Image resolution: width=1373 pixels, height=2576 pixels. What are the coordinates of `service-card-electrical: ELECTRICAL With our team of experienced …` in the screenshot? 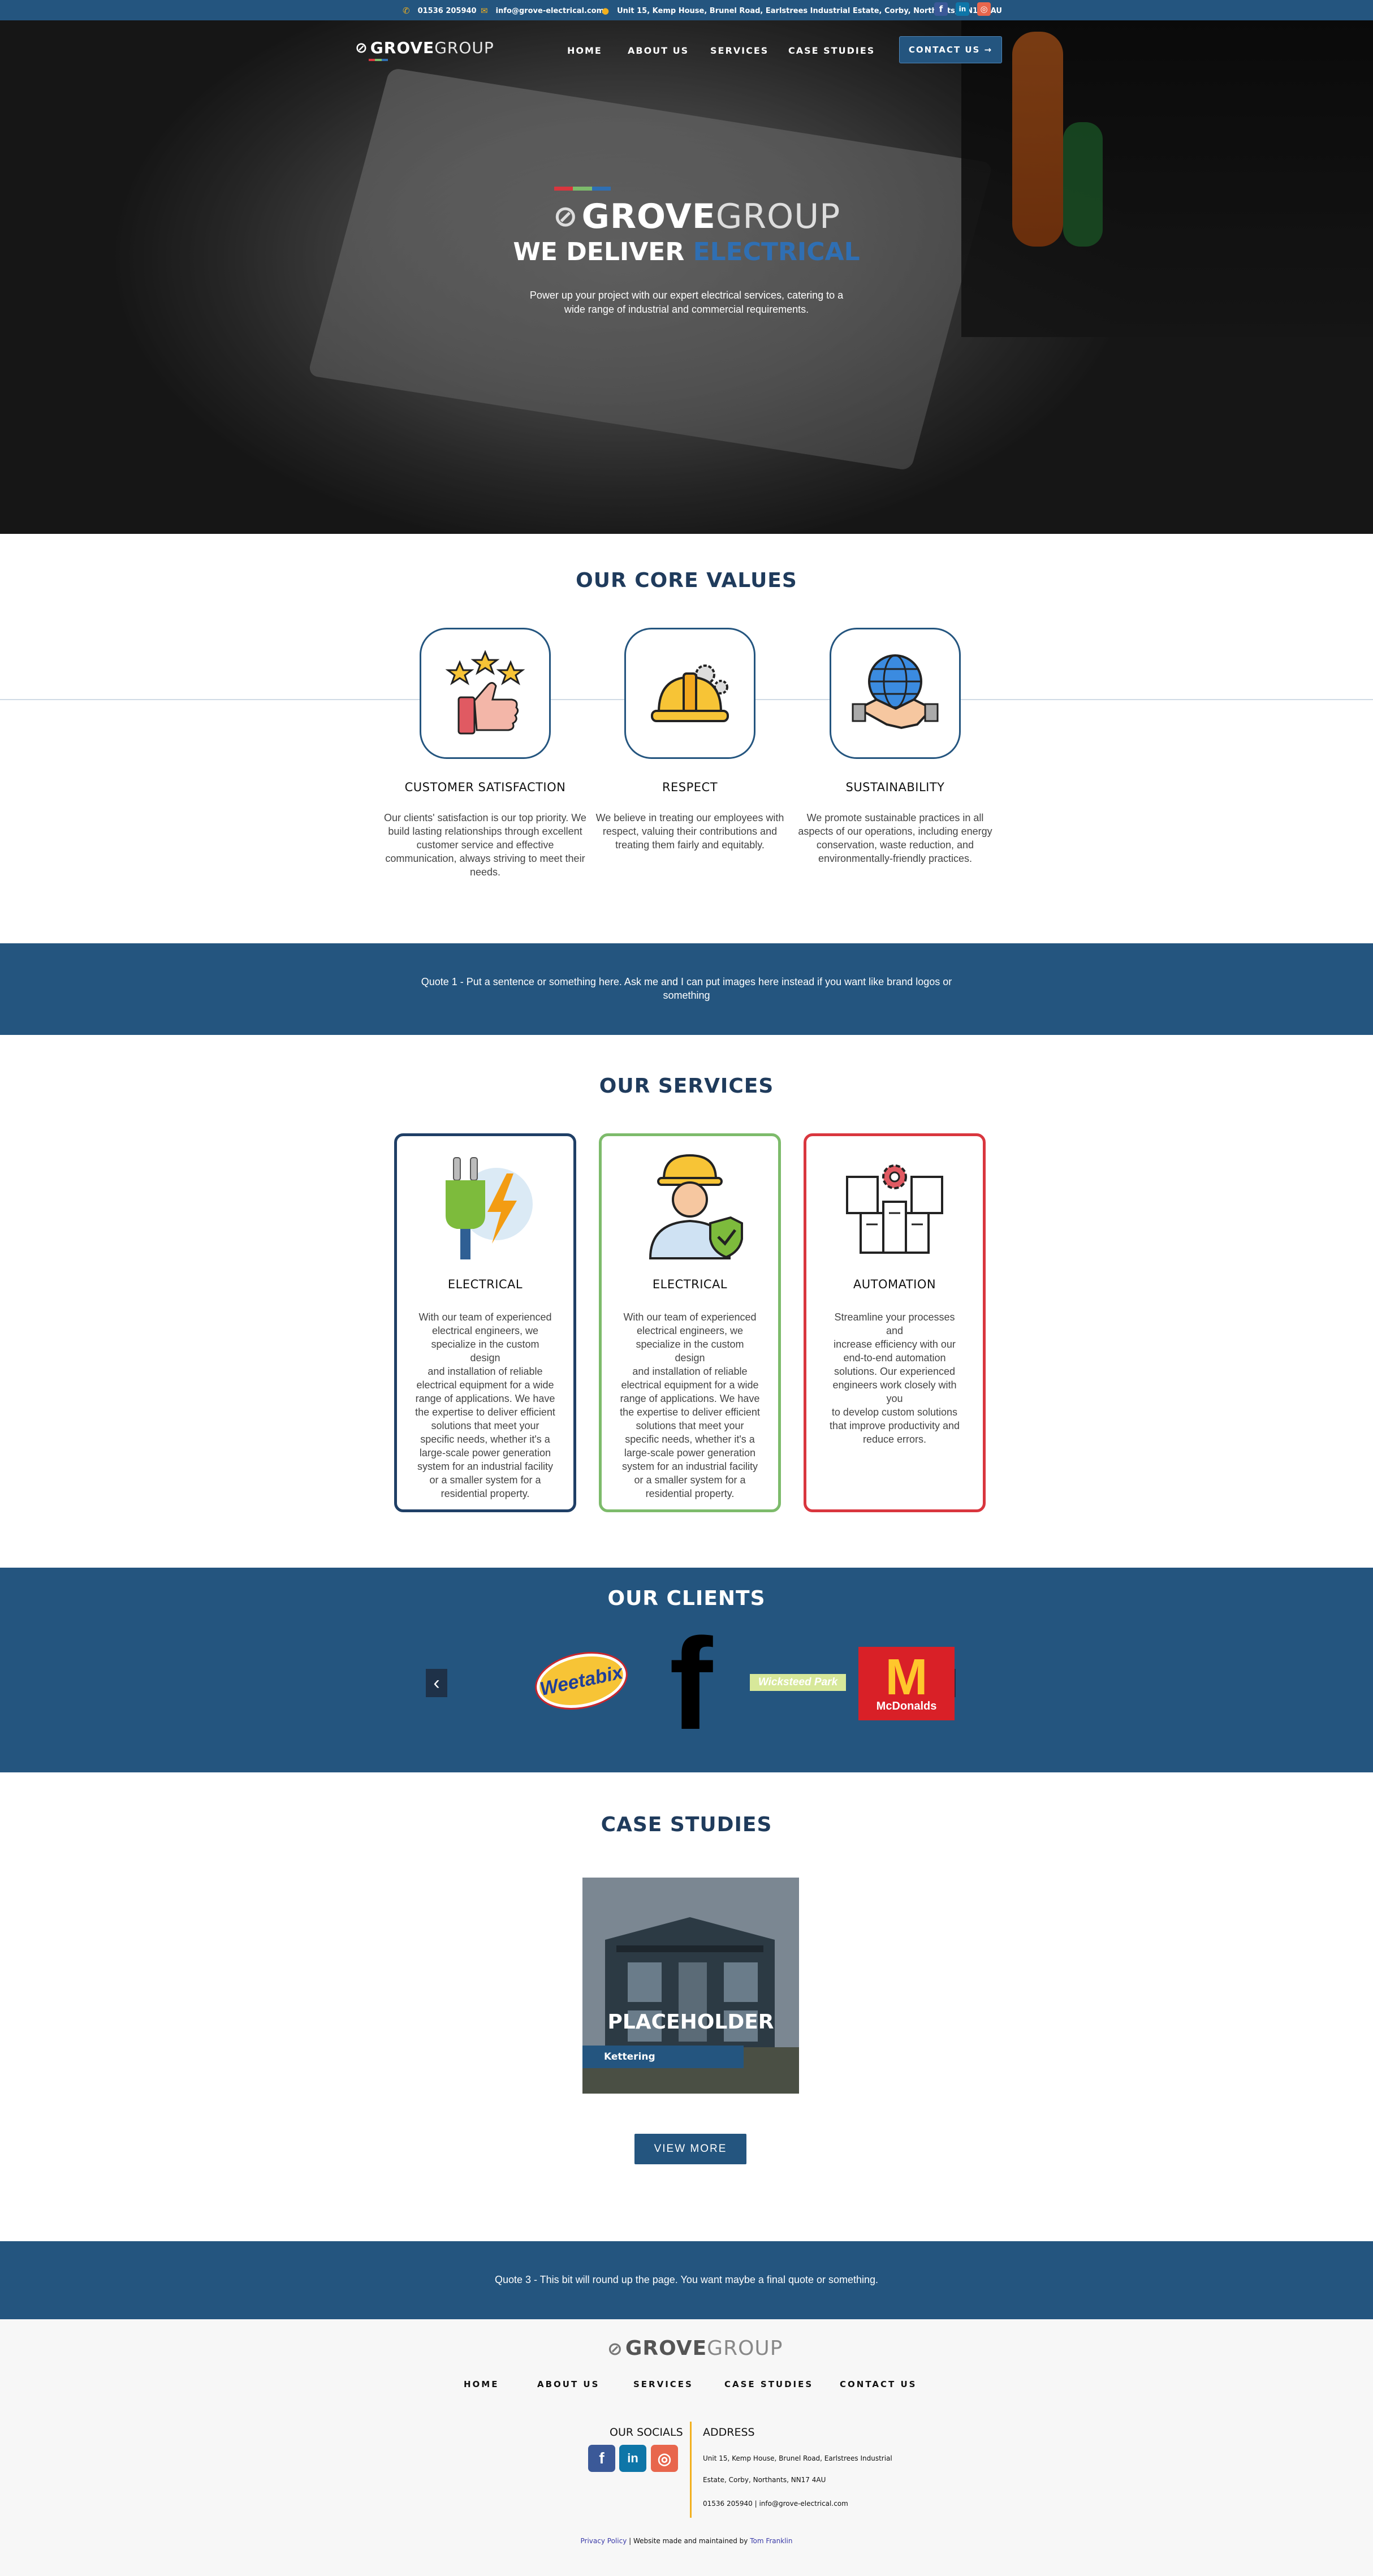 It's located at (485, 1322).